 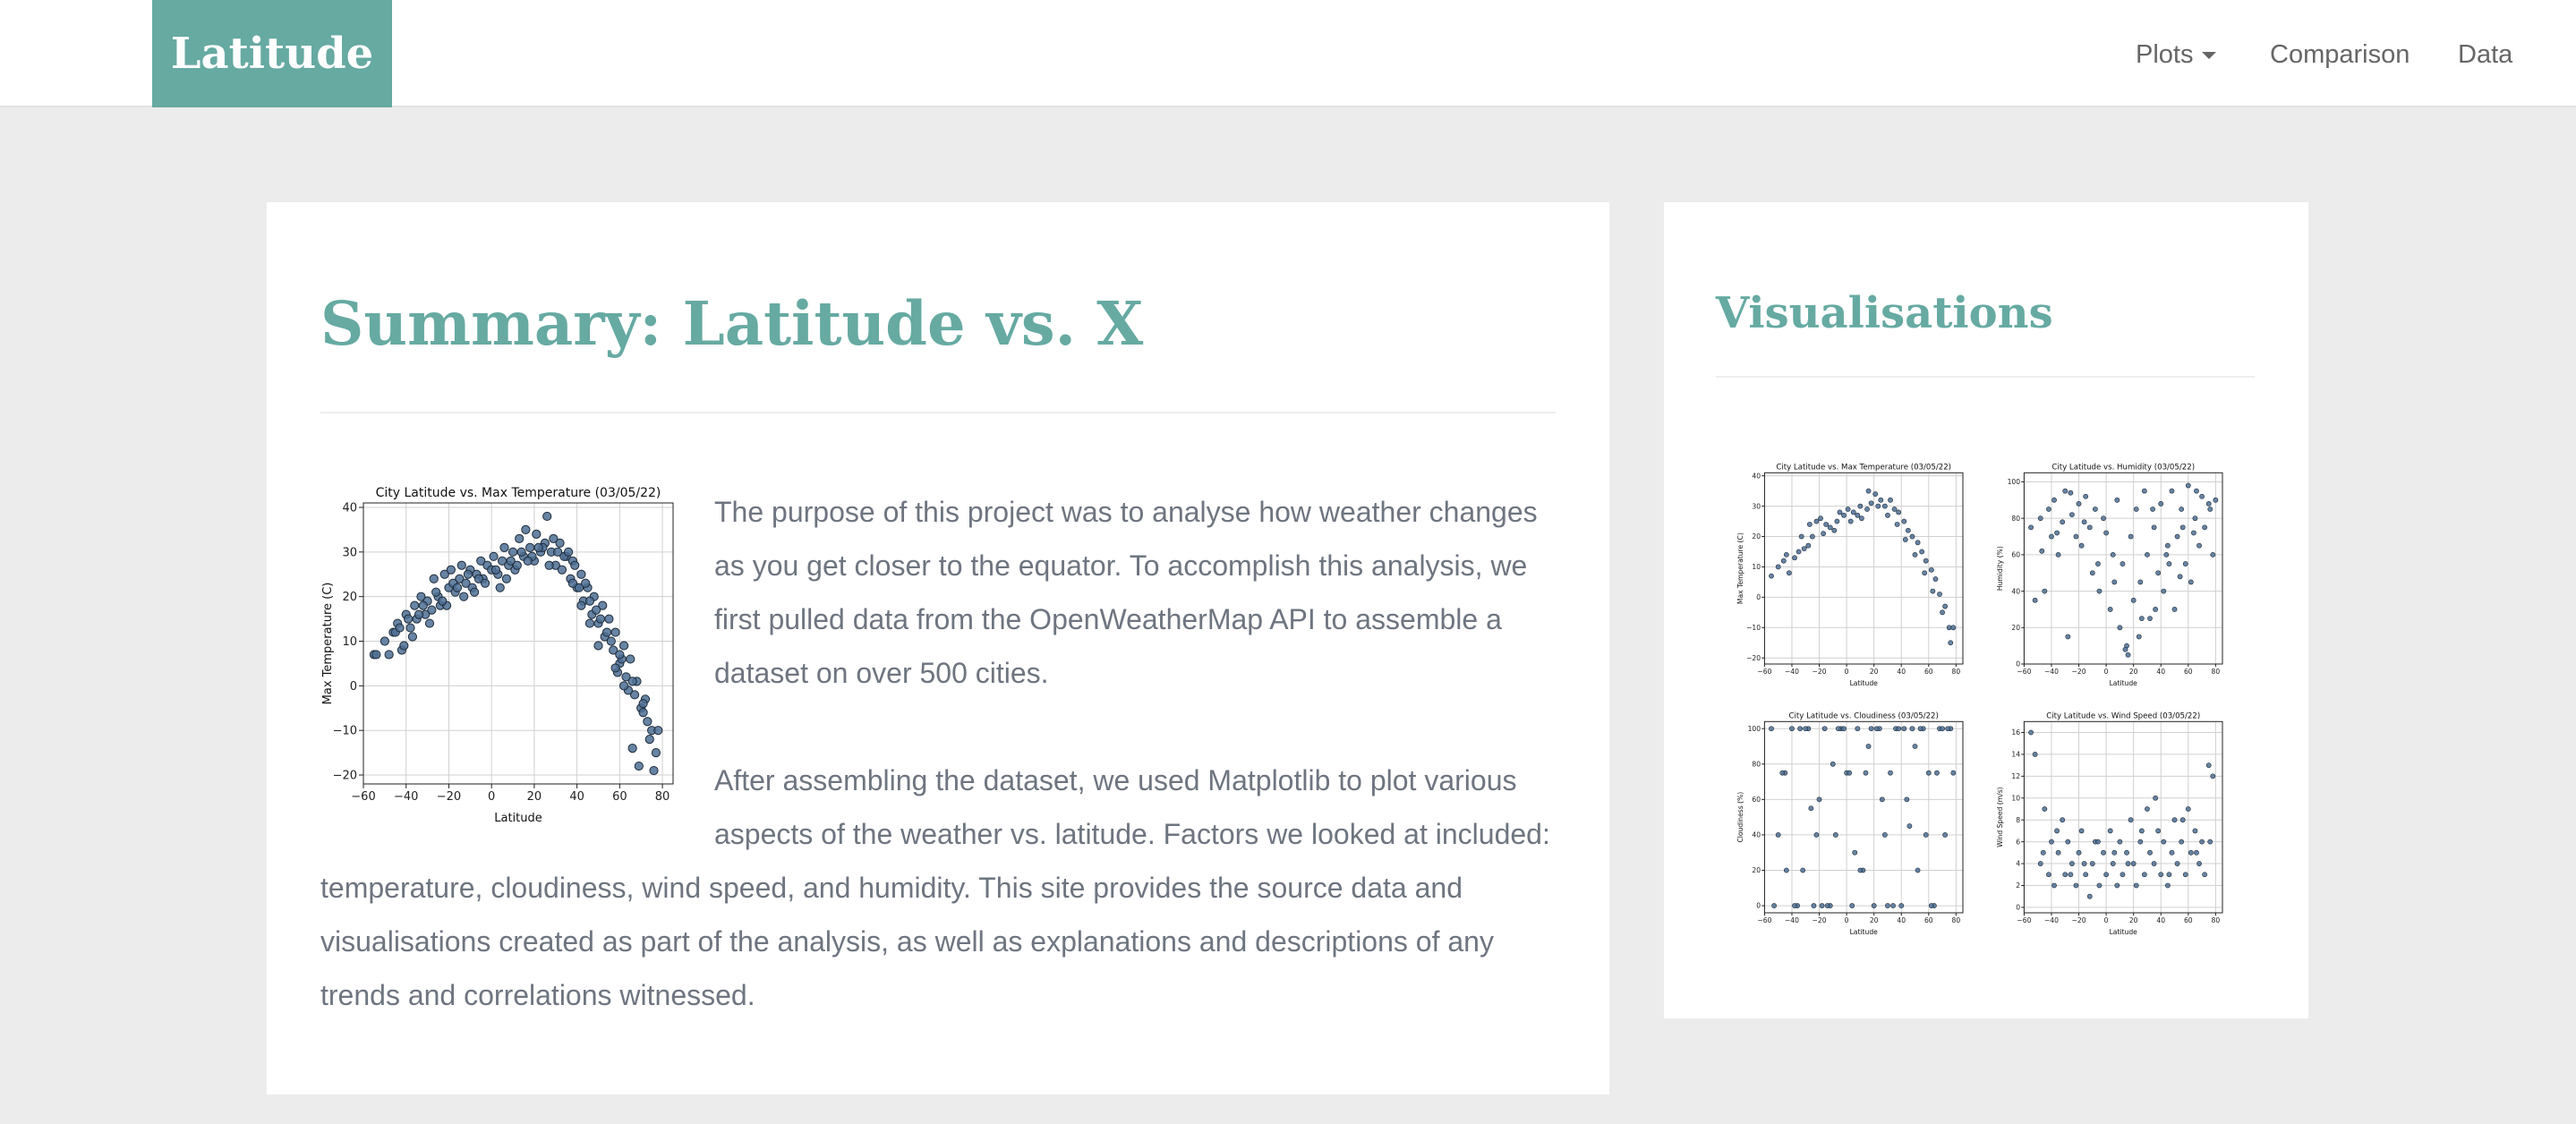 I want to click on nav-data-link: Data, so click(x=2485, y=53).